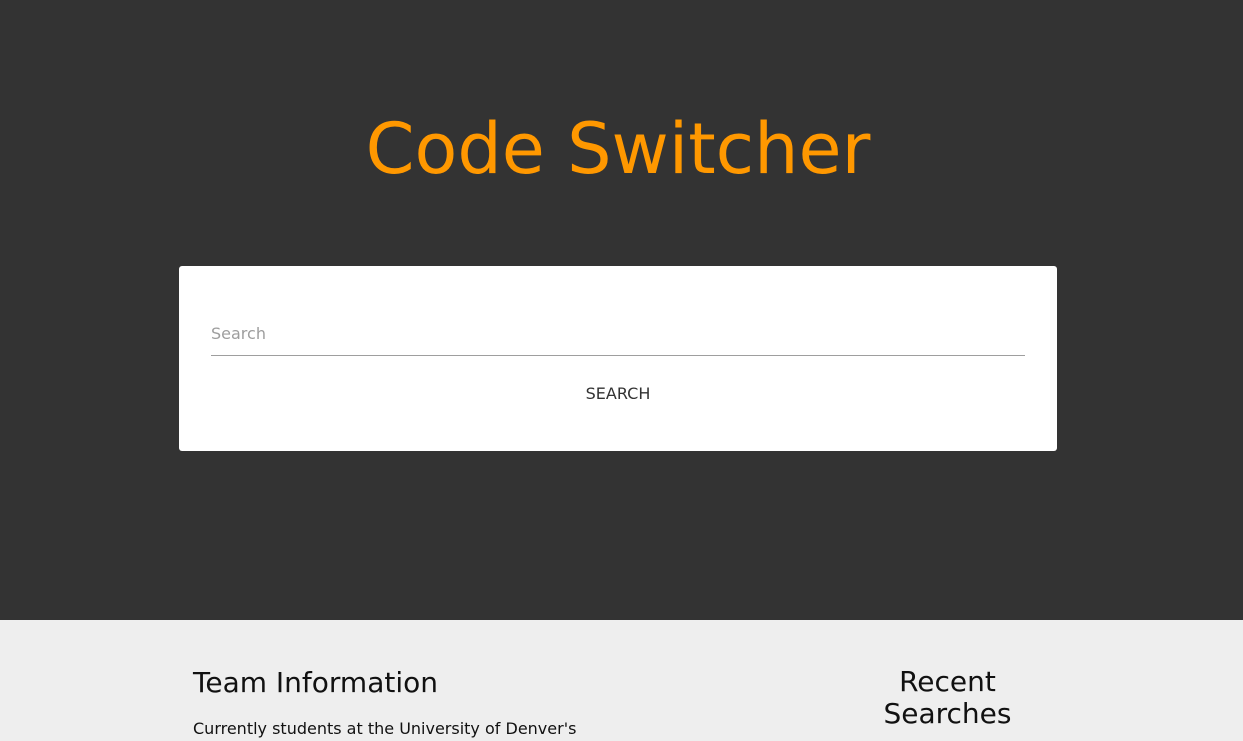 This screenshot has width=1243, height=741. What do you see at coordinates (618, 334) in the screenshot?
I see `search-input` at bounding box center [618, 334].